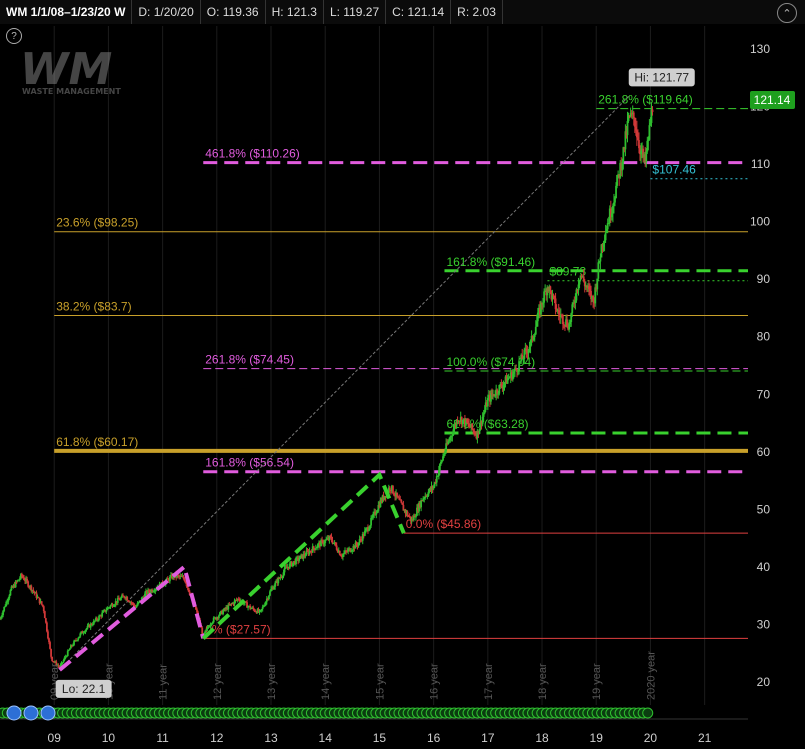 This screenshot has height=749, width=805. What do you see at coordinates (764, 394) in the screenshot?
I see `y-tick-label: 70` at bounding box center [764, 394].